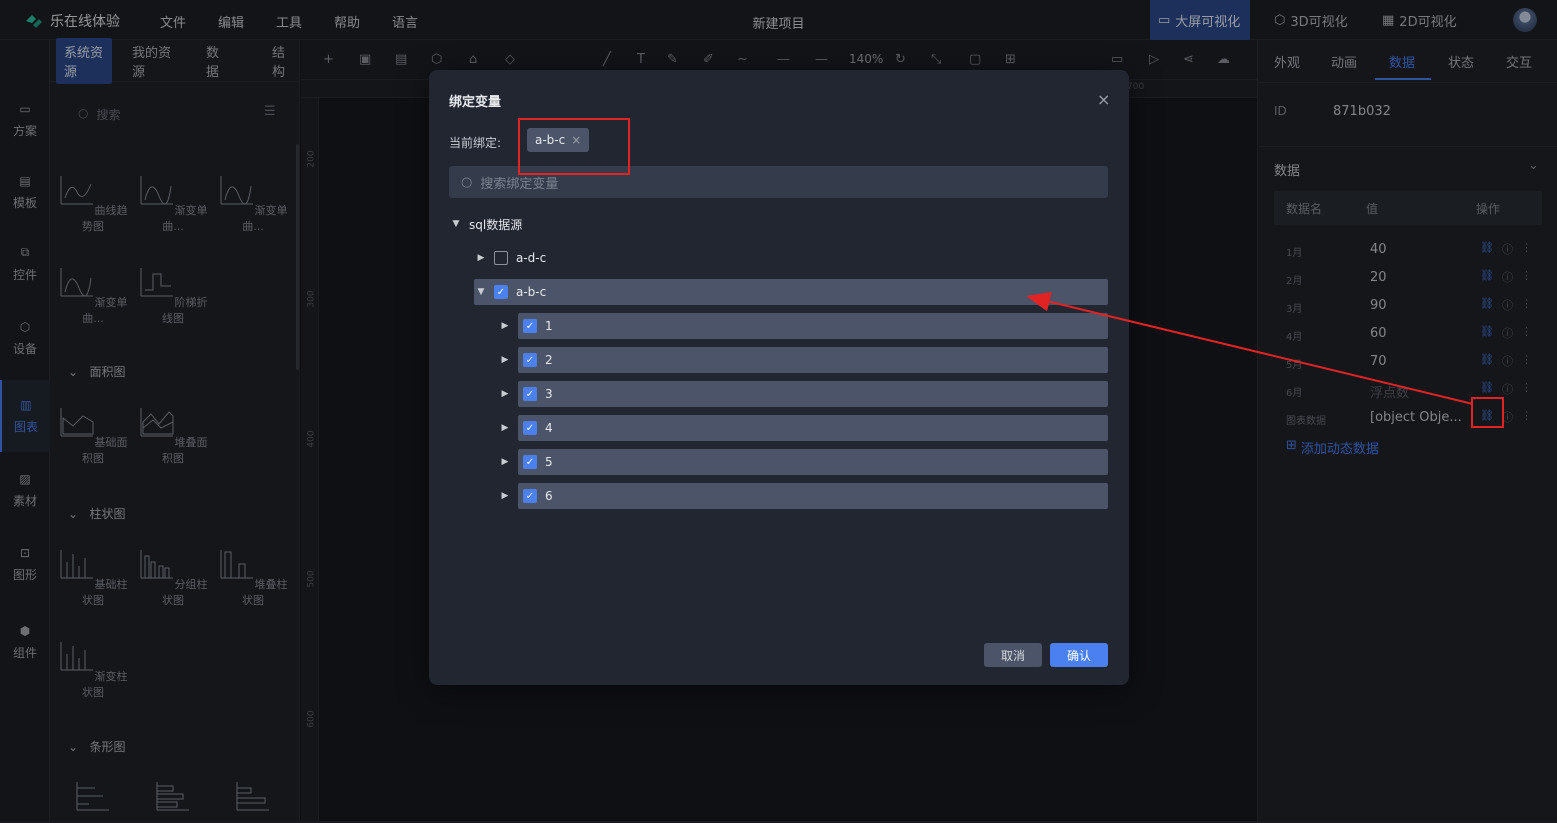 This screenshot has height=823, width=1557. Describe the element at coordinates (1250, 348) in the screenshot. I see `annotation-arrow` at that location.